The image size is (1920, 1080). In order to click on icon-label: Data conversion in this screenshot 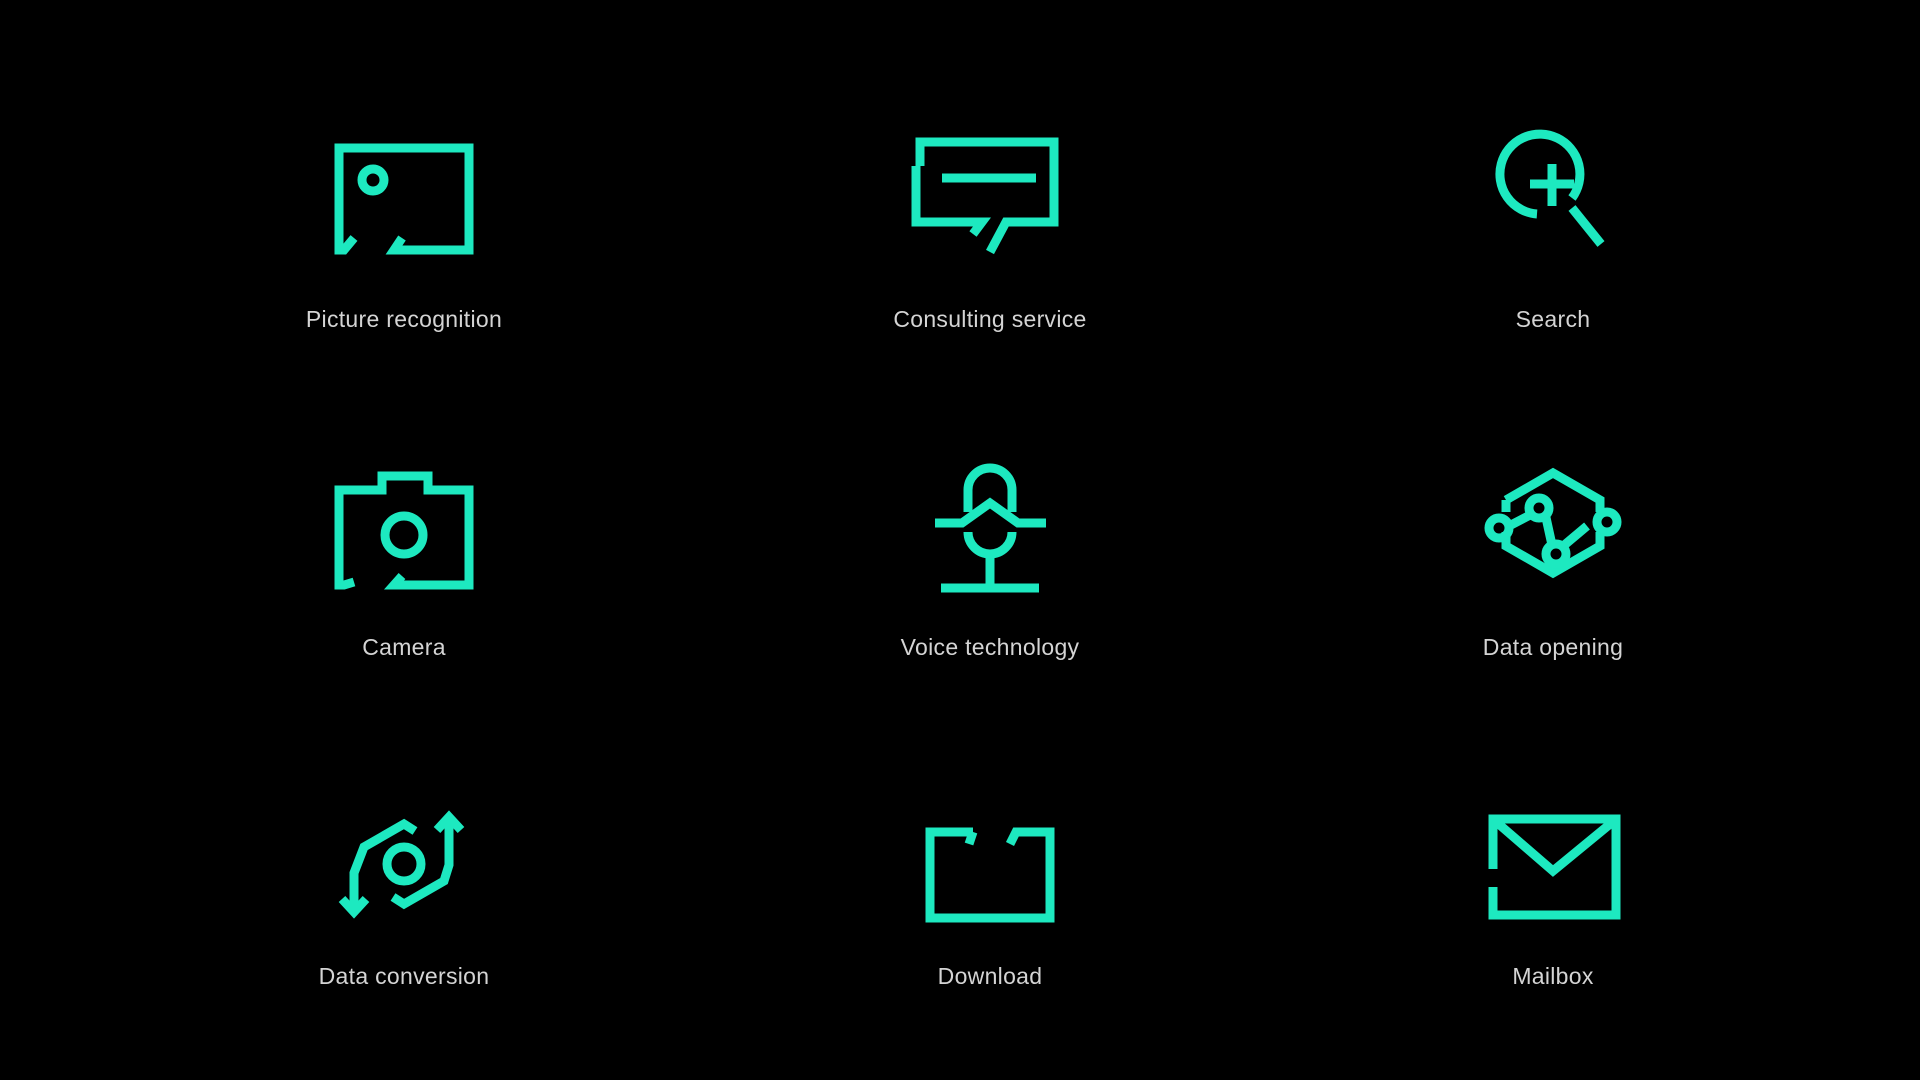, I will do `click(404, 976)`.